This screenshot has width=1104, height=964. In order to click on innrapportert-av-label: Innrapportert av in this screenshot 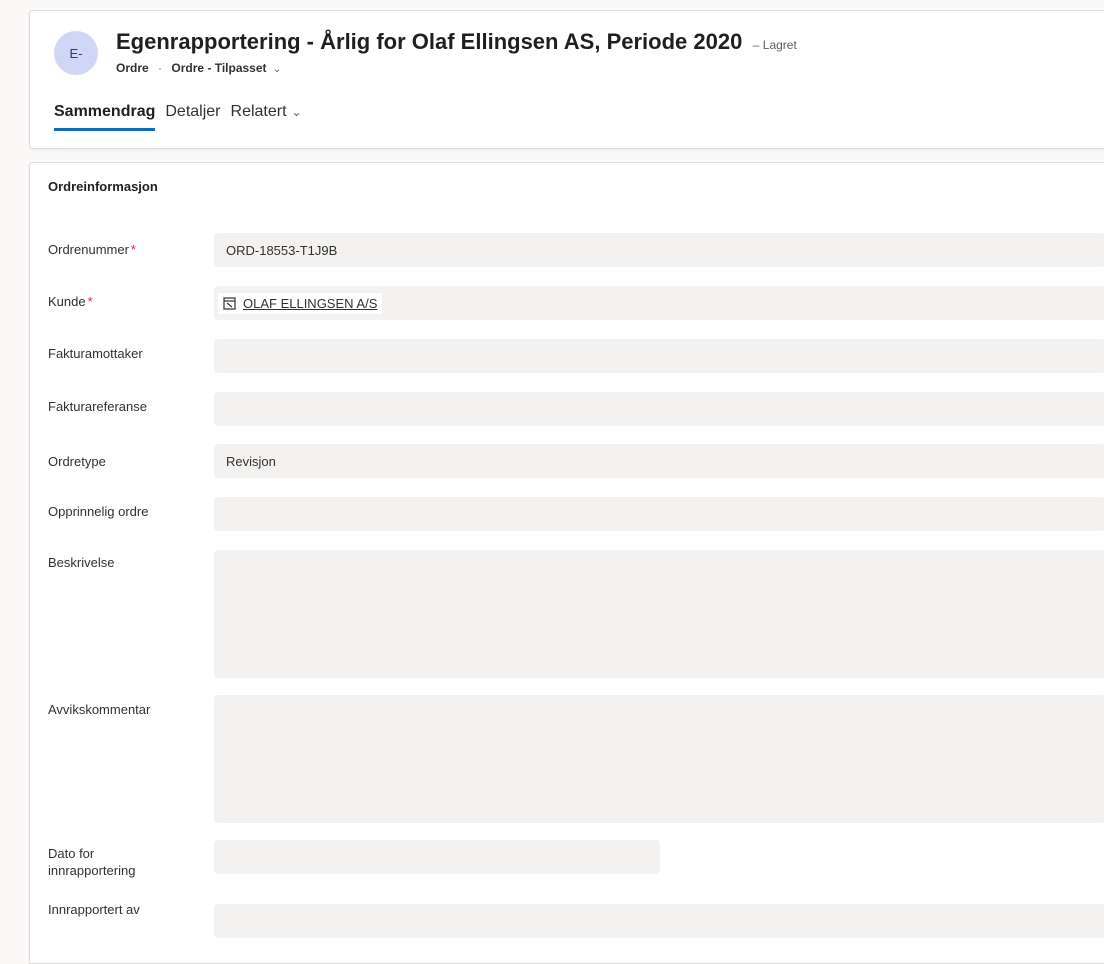, I will do `click(94, 909)`.